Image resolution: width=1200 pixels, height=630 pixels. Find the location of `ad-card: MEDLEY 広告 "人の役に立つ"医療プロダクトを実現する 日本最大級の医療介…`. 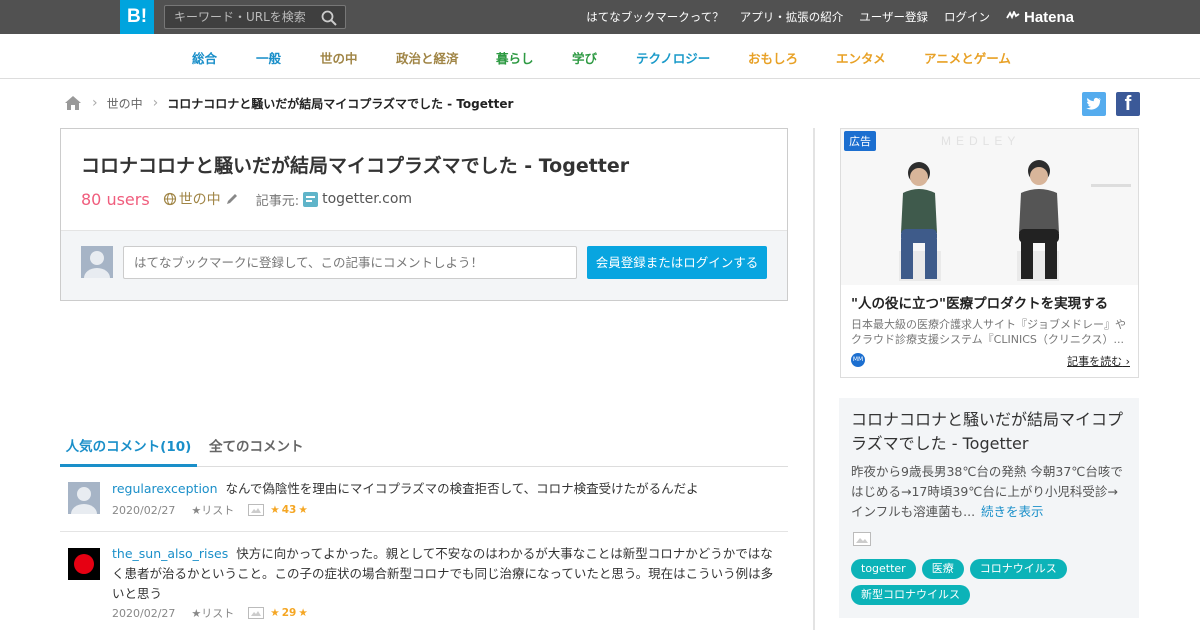

ad-card: MEDLEY 広告 "人の役に立つ"医療プロダクトを実現する 日本最大級の医療介… is located at coordinates (989, 253).